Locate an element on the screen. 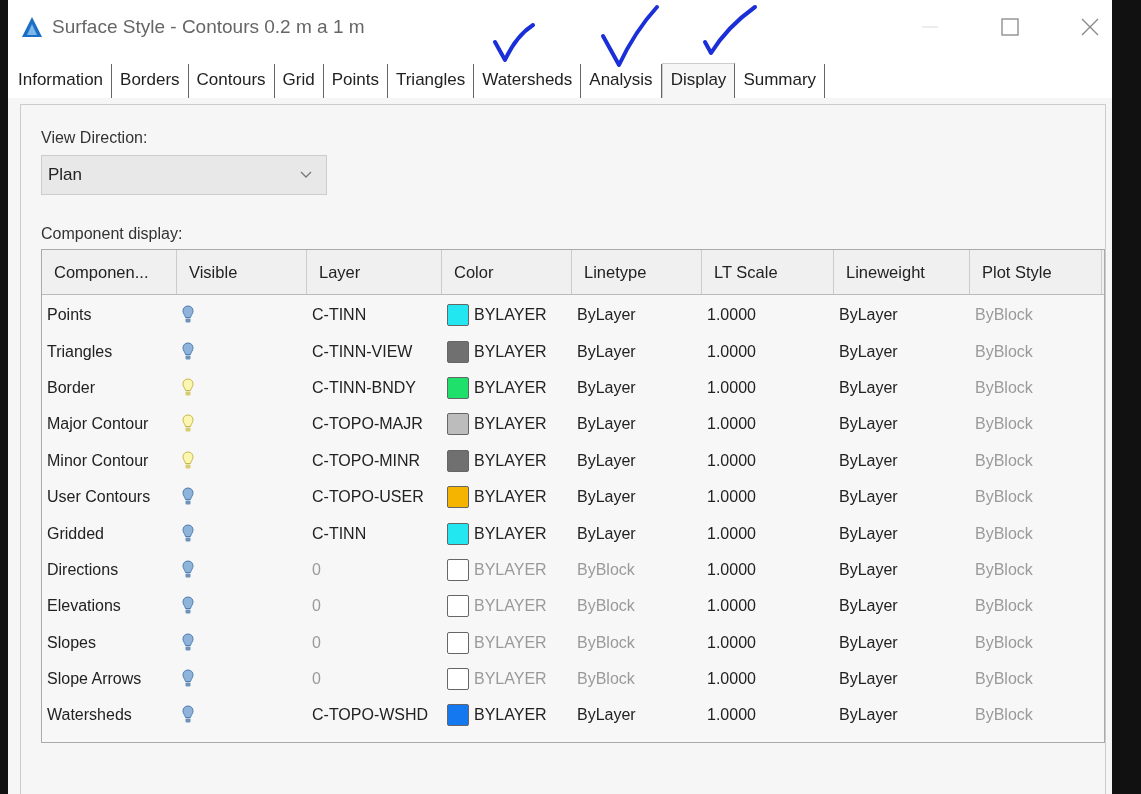 The height and width of the screenshot is (794, 1141). table-cell-text: C-TINN-VIEW is located at coordinates (362, 351).